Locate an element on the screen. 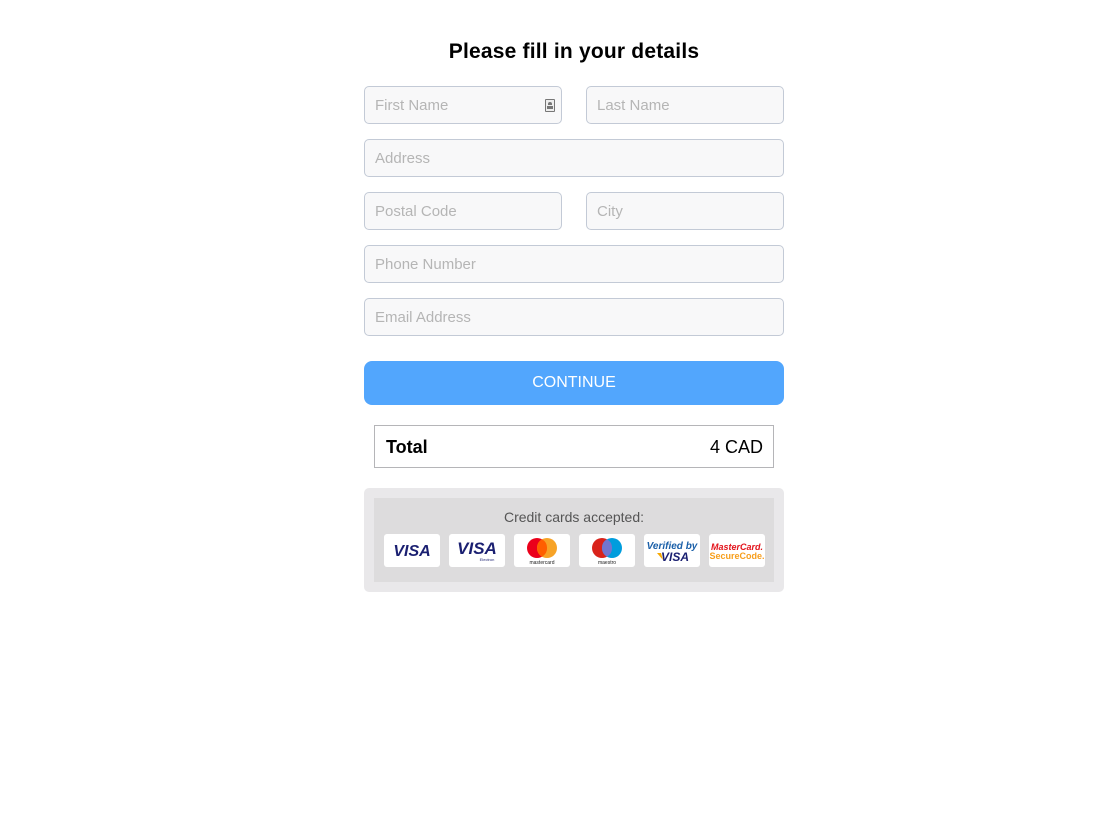  address-field is located at coordinates (574, 158).